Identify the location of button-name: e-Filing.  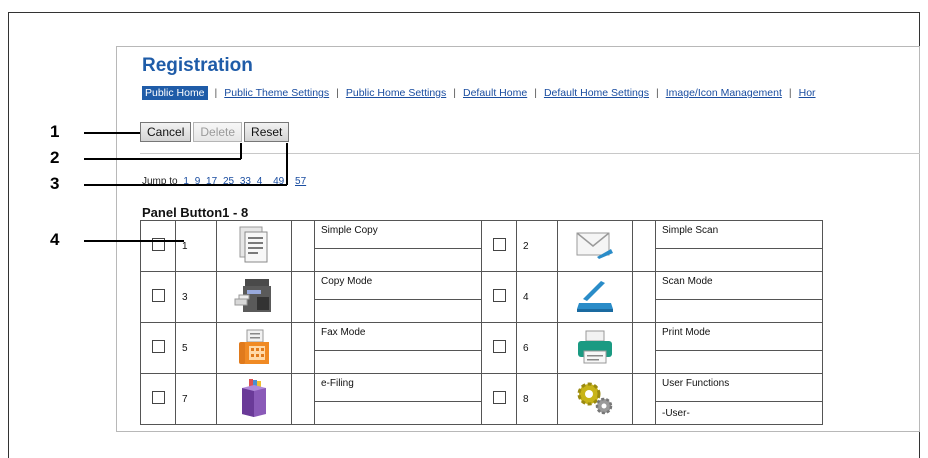
(398, 387).